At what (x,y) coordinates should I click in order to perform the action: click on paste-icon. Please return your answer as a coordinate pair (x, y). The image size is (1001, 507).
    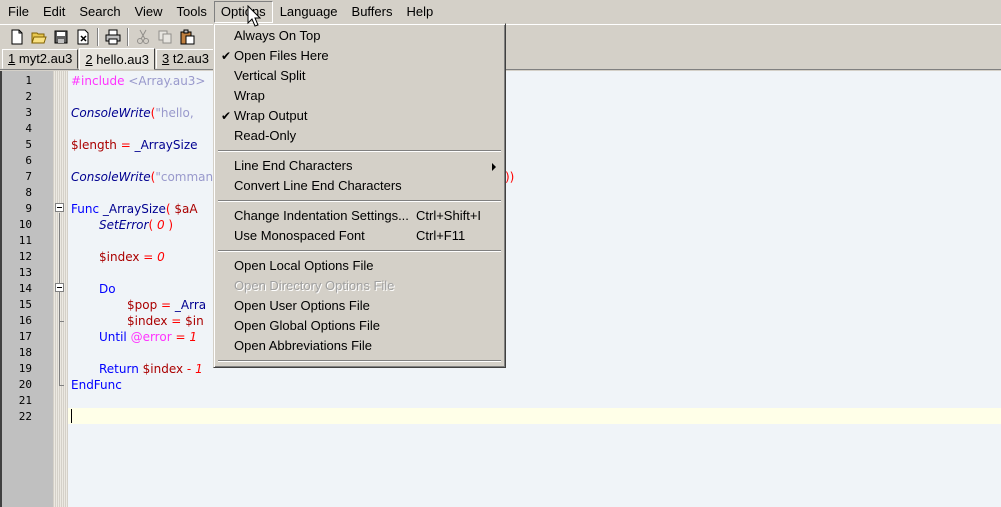
    Looking at the image, I should click on (187, 36).